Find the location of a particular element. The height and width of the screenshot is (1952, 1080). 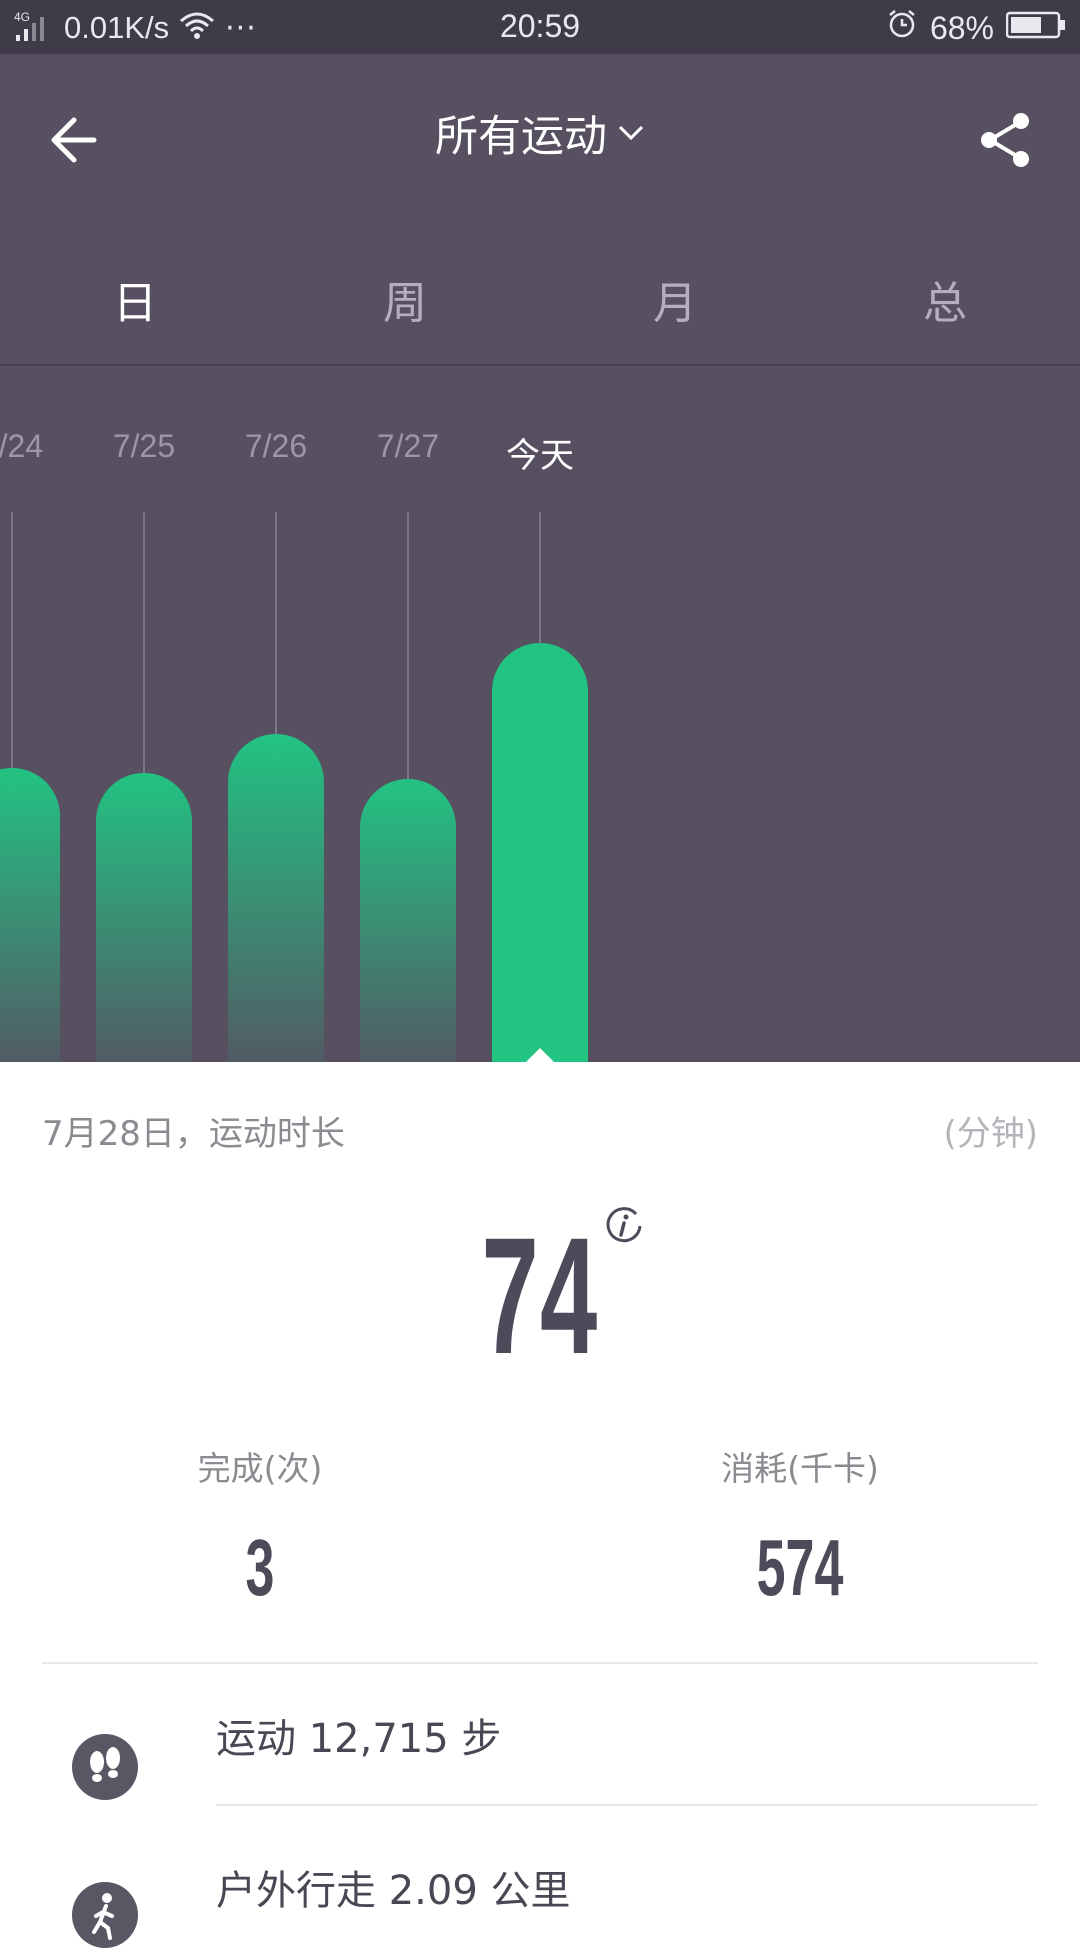

row-divider is located at coordinates (627, 1805).